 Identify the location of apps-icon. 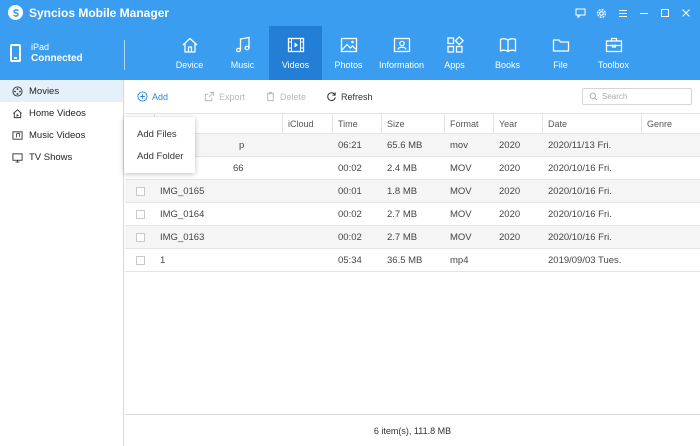
(455, 44).